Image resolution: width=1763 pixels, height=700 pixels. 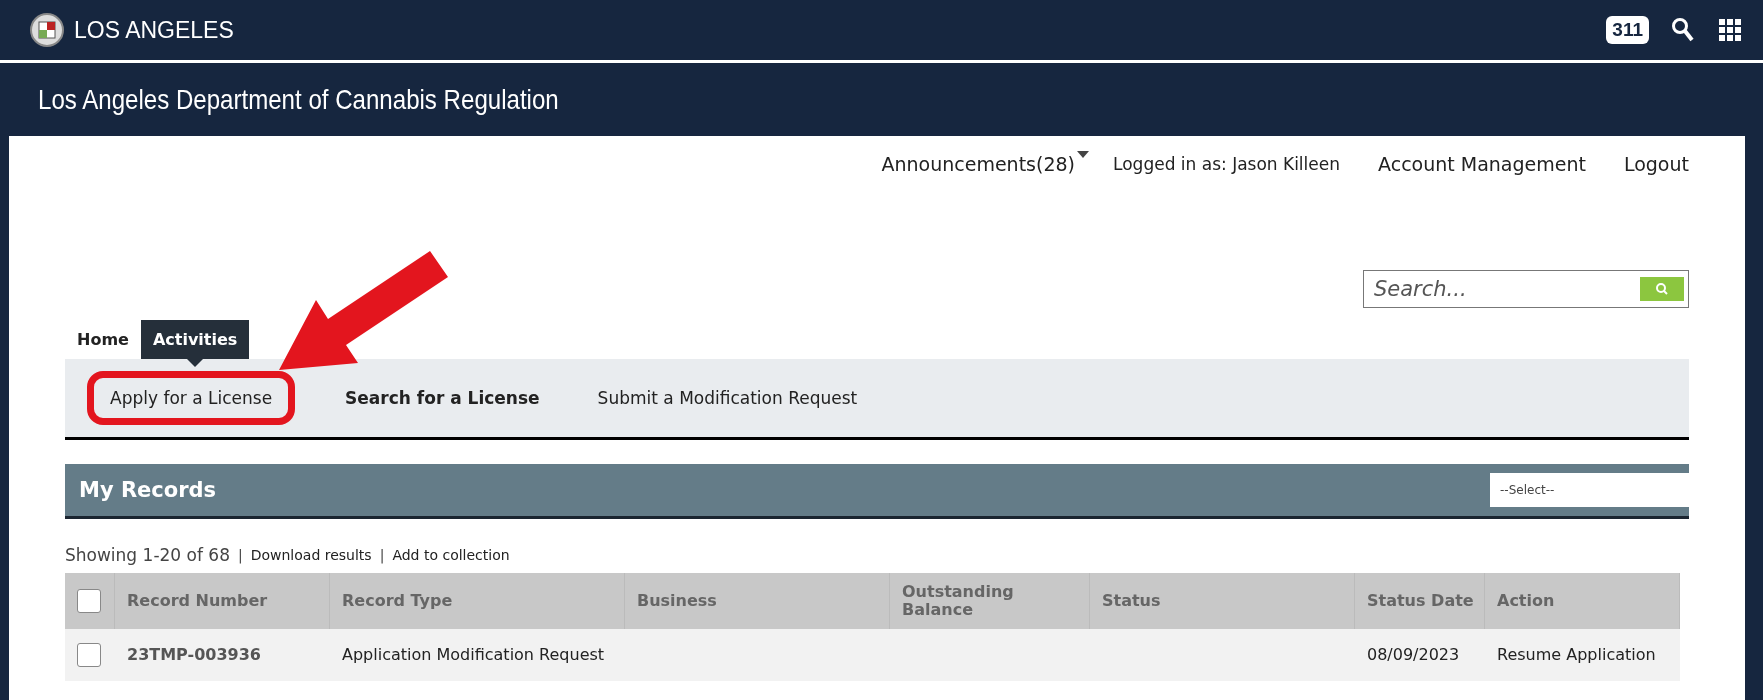 What do you see at coordinates (298, 99) in the screenshot?
I see `department-title: Los Angeles Department of Cannabis Regulation` at bounding box center [298, 99].